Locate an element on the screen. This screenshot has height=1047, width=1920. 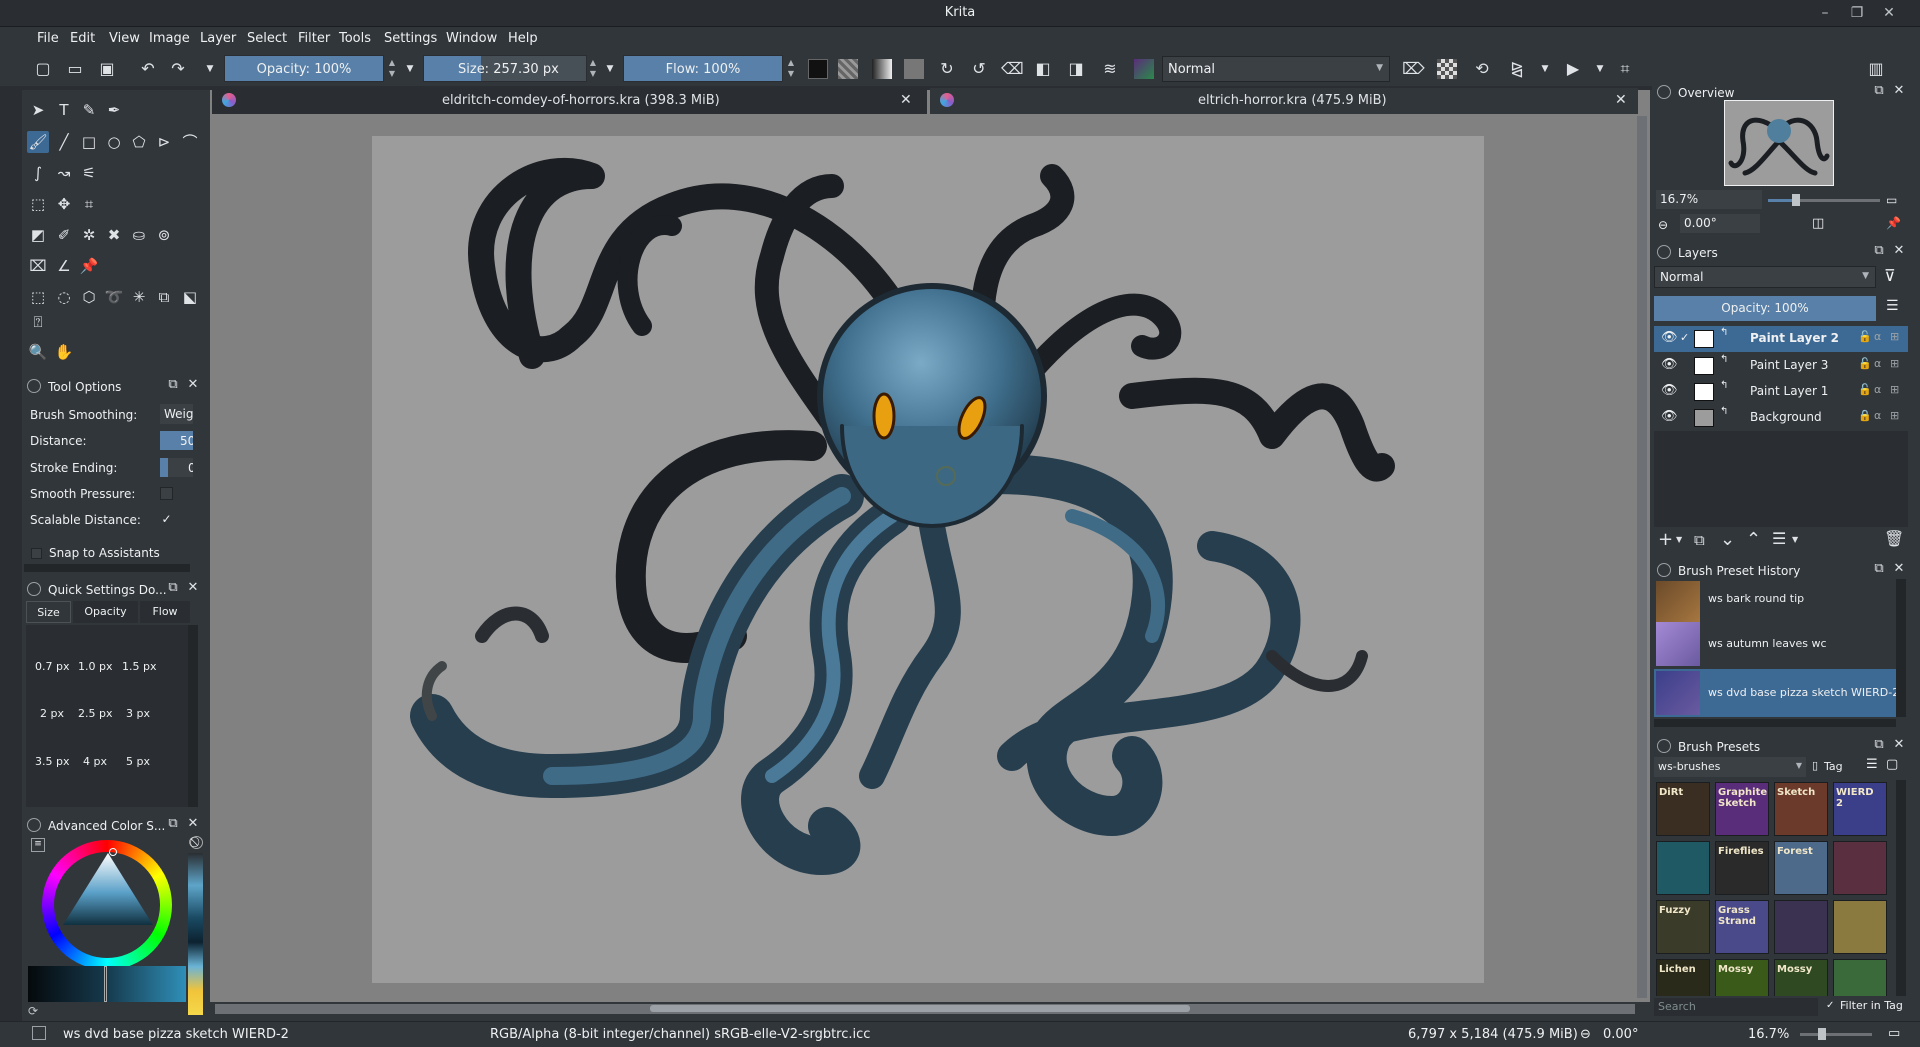
flow-spin-arrows: ▲ ▼ is located at coordinates (791, 68).